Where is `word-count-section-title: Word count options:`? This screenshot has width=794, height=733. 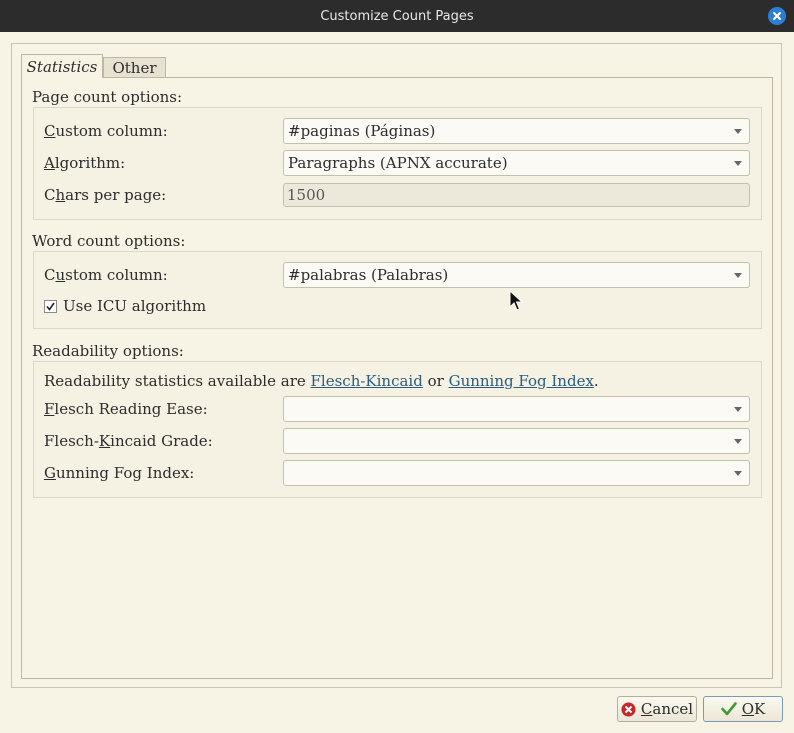
word-count-section-title: Word count options: is located at coordinates (109, 241).